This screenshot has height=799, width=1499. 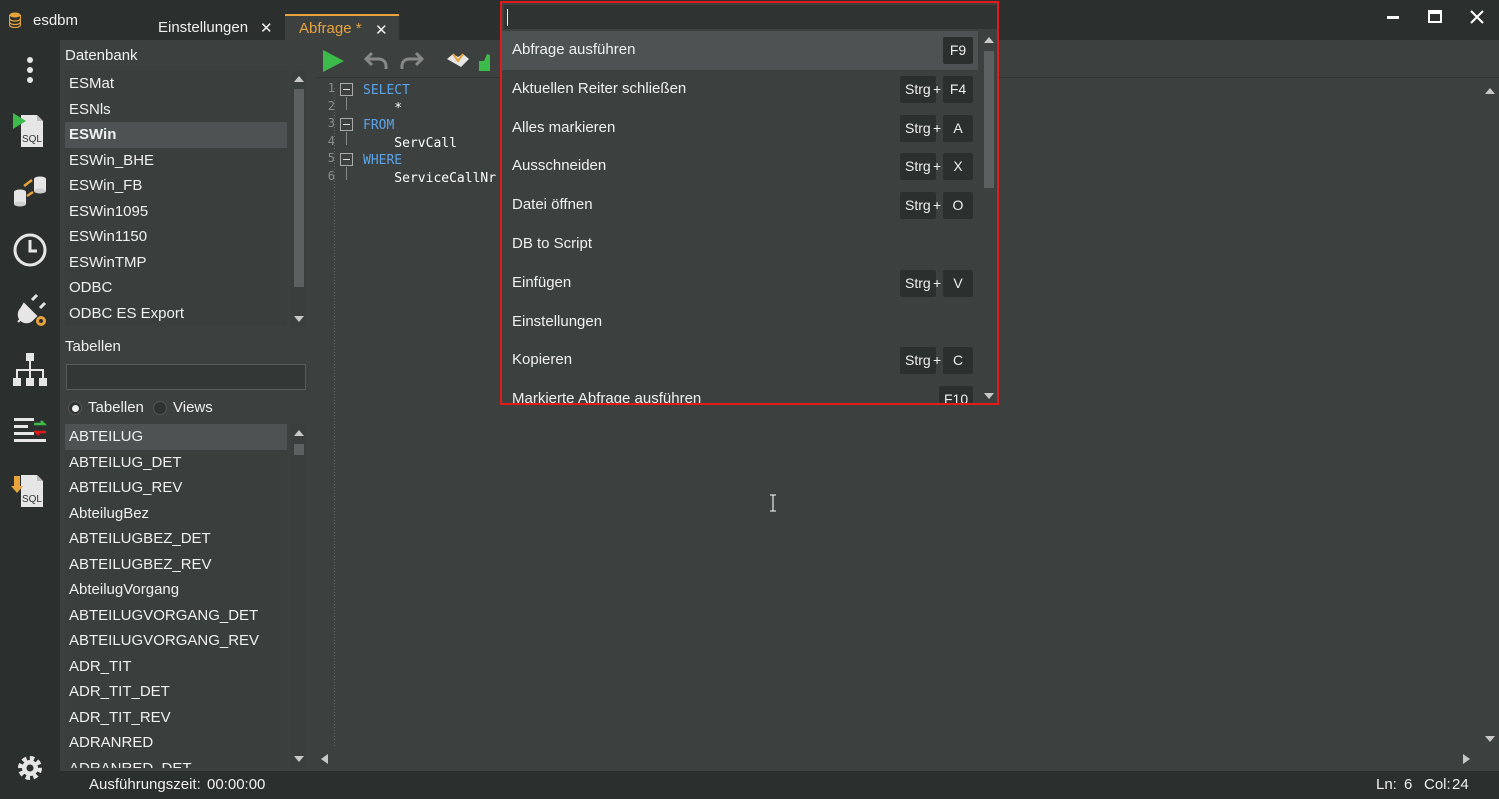 I want to click on shortcut-key: X, so click(x=958, y=167).